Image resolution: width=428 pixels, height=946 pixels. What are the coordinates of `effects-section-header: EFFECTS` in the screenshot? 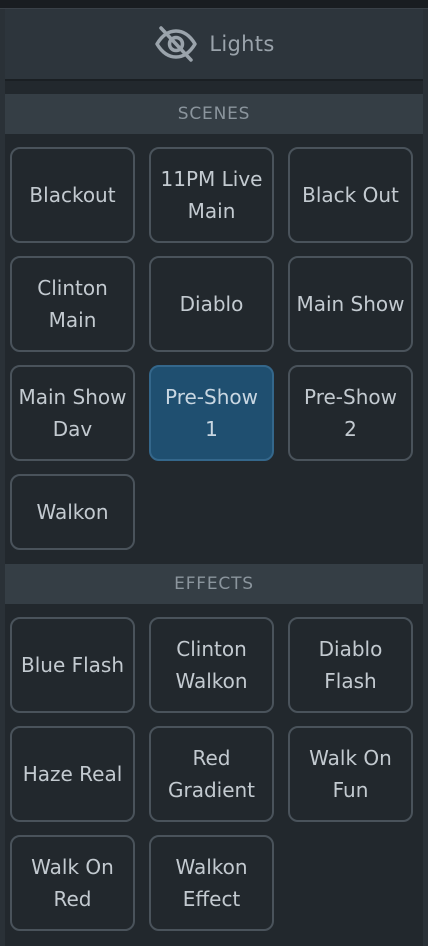 It's located at (214, 584).